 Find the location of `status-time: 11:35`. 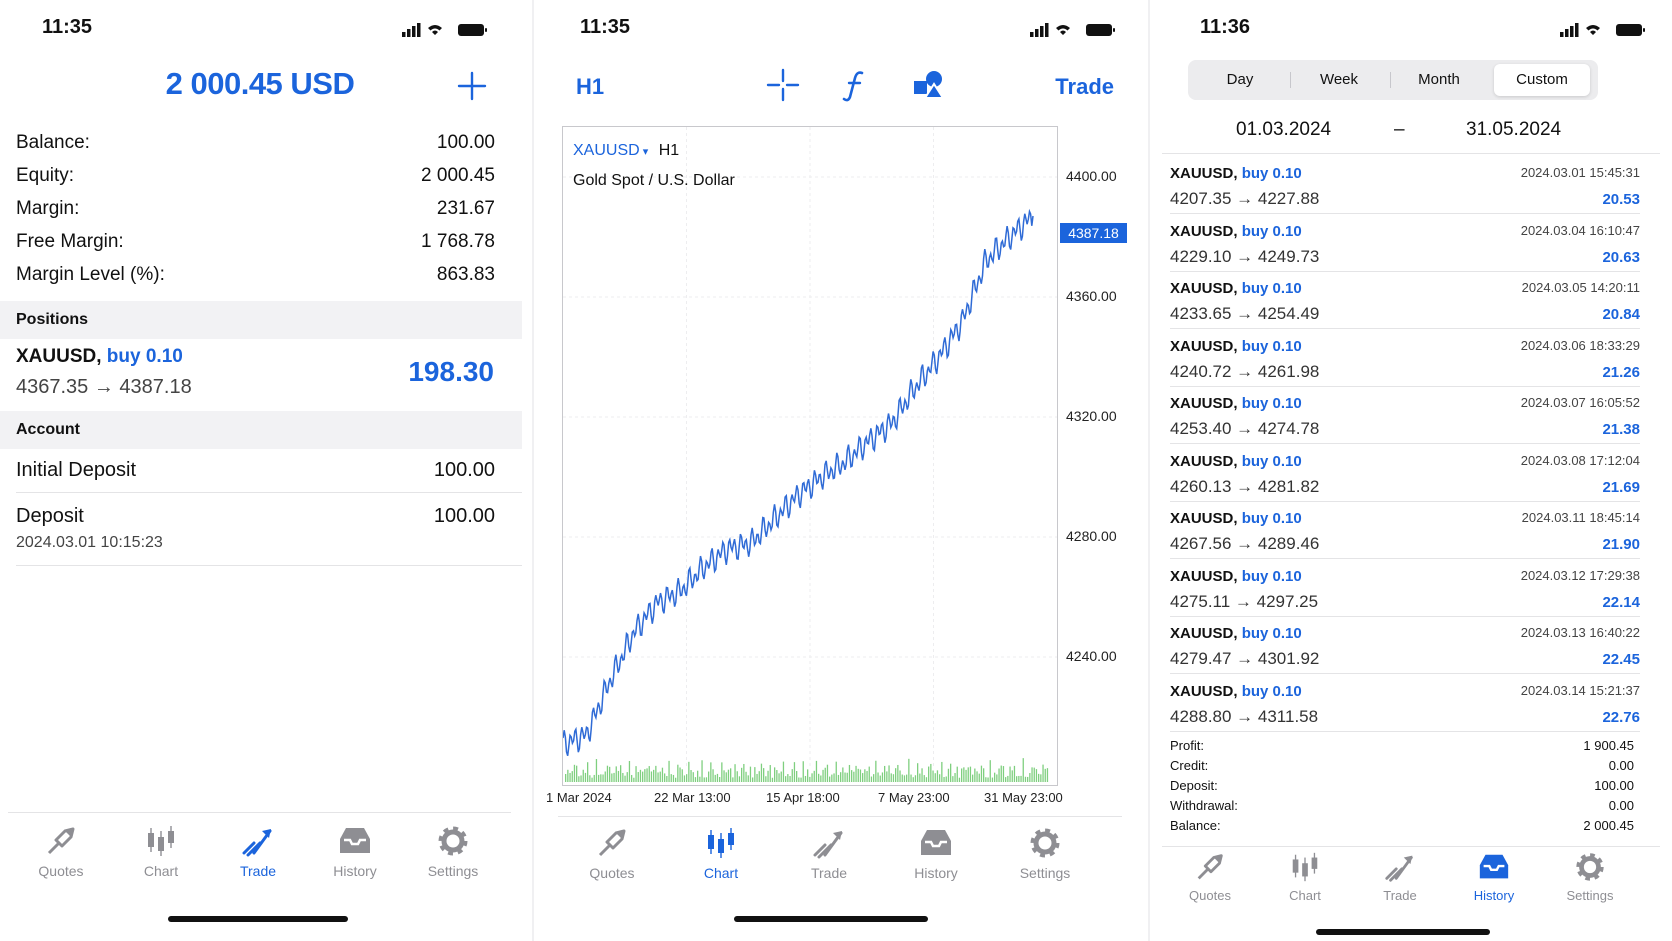

status-time: 11:35 is located at coordinates (605, 27).